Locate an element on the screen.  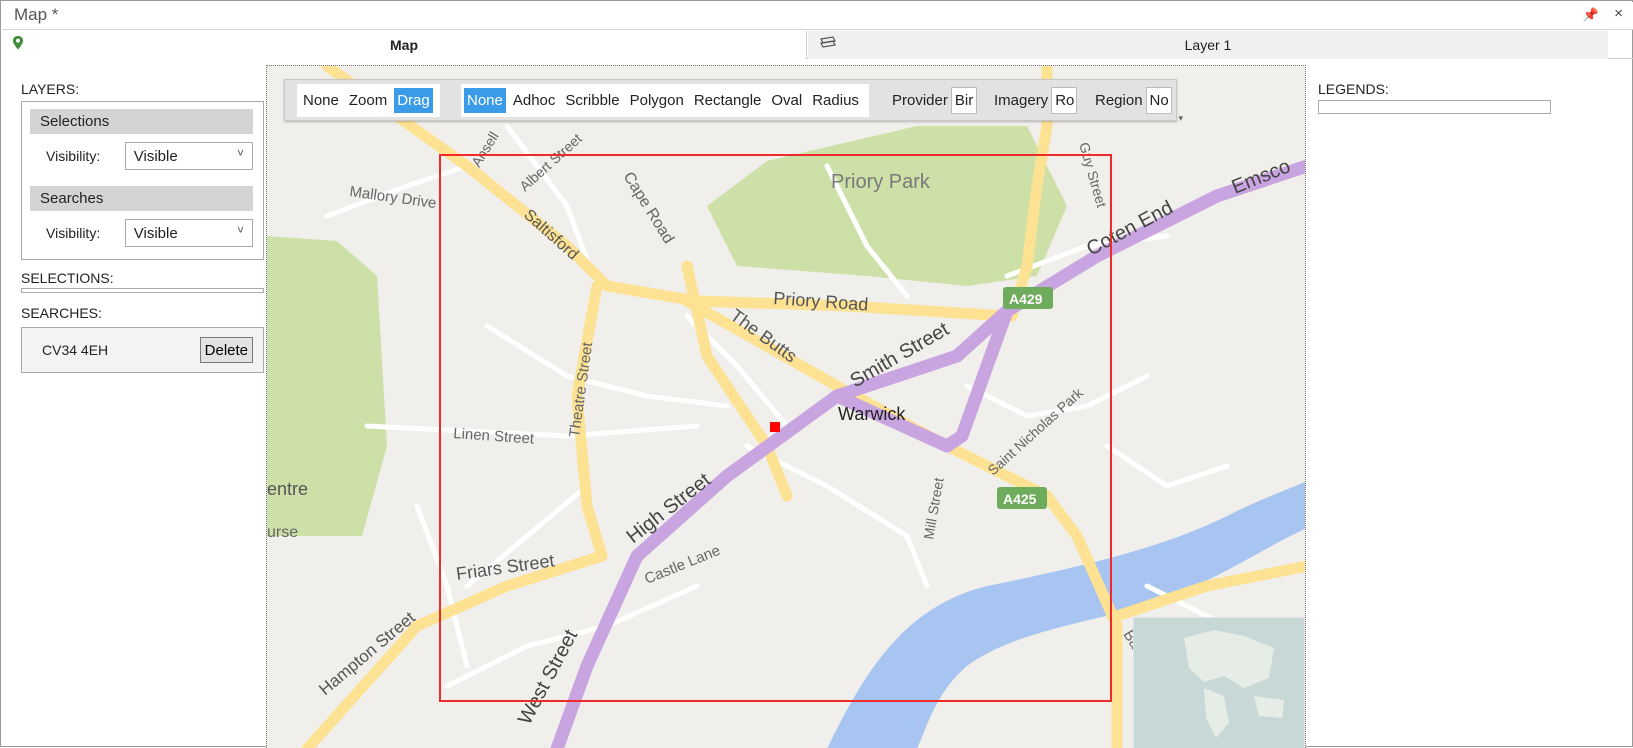
tab-map-label: Map is located at coordinates (404, 45).